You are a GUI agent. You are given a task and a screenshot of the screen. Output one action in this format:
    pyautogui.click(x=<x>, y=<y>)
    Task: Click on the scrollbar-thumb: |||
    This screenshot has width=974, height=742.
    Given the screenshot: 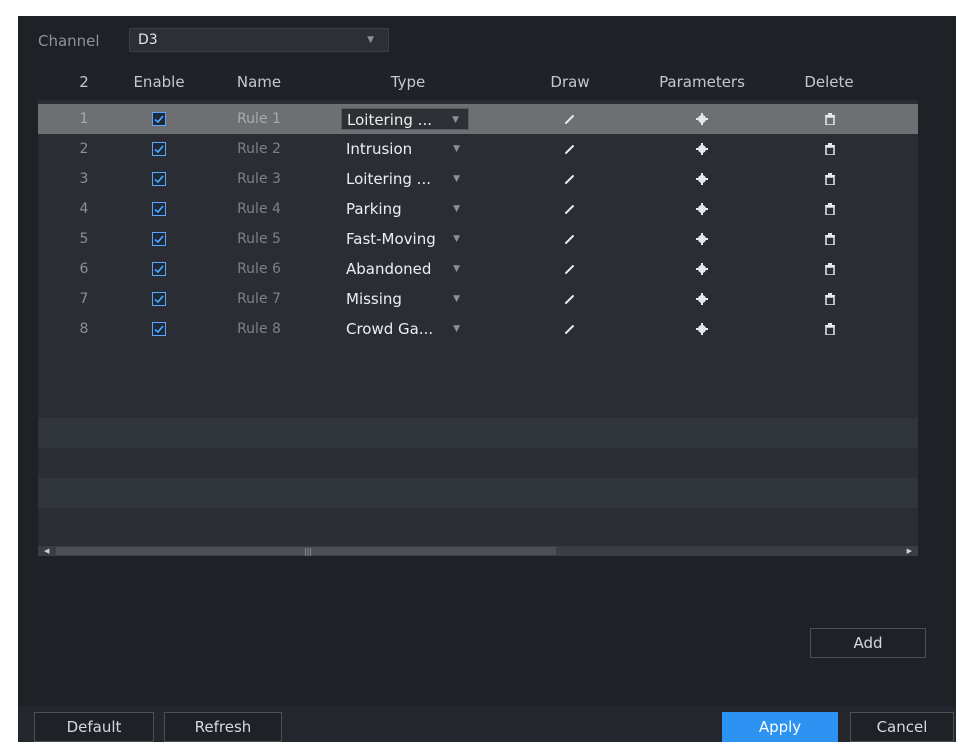 What is the action you would take?
    pyautogui.click(x=306, y=551)
    